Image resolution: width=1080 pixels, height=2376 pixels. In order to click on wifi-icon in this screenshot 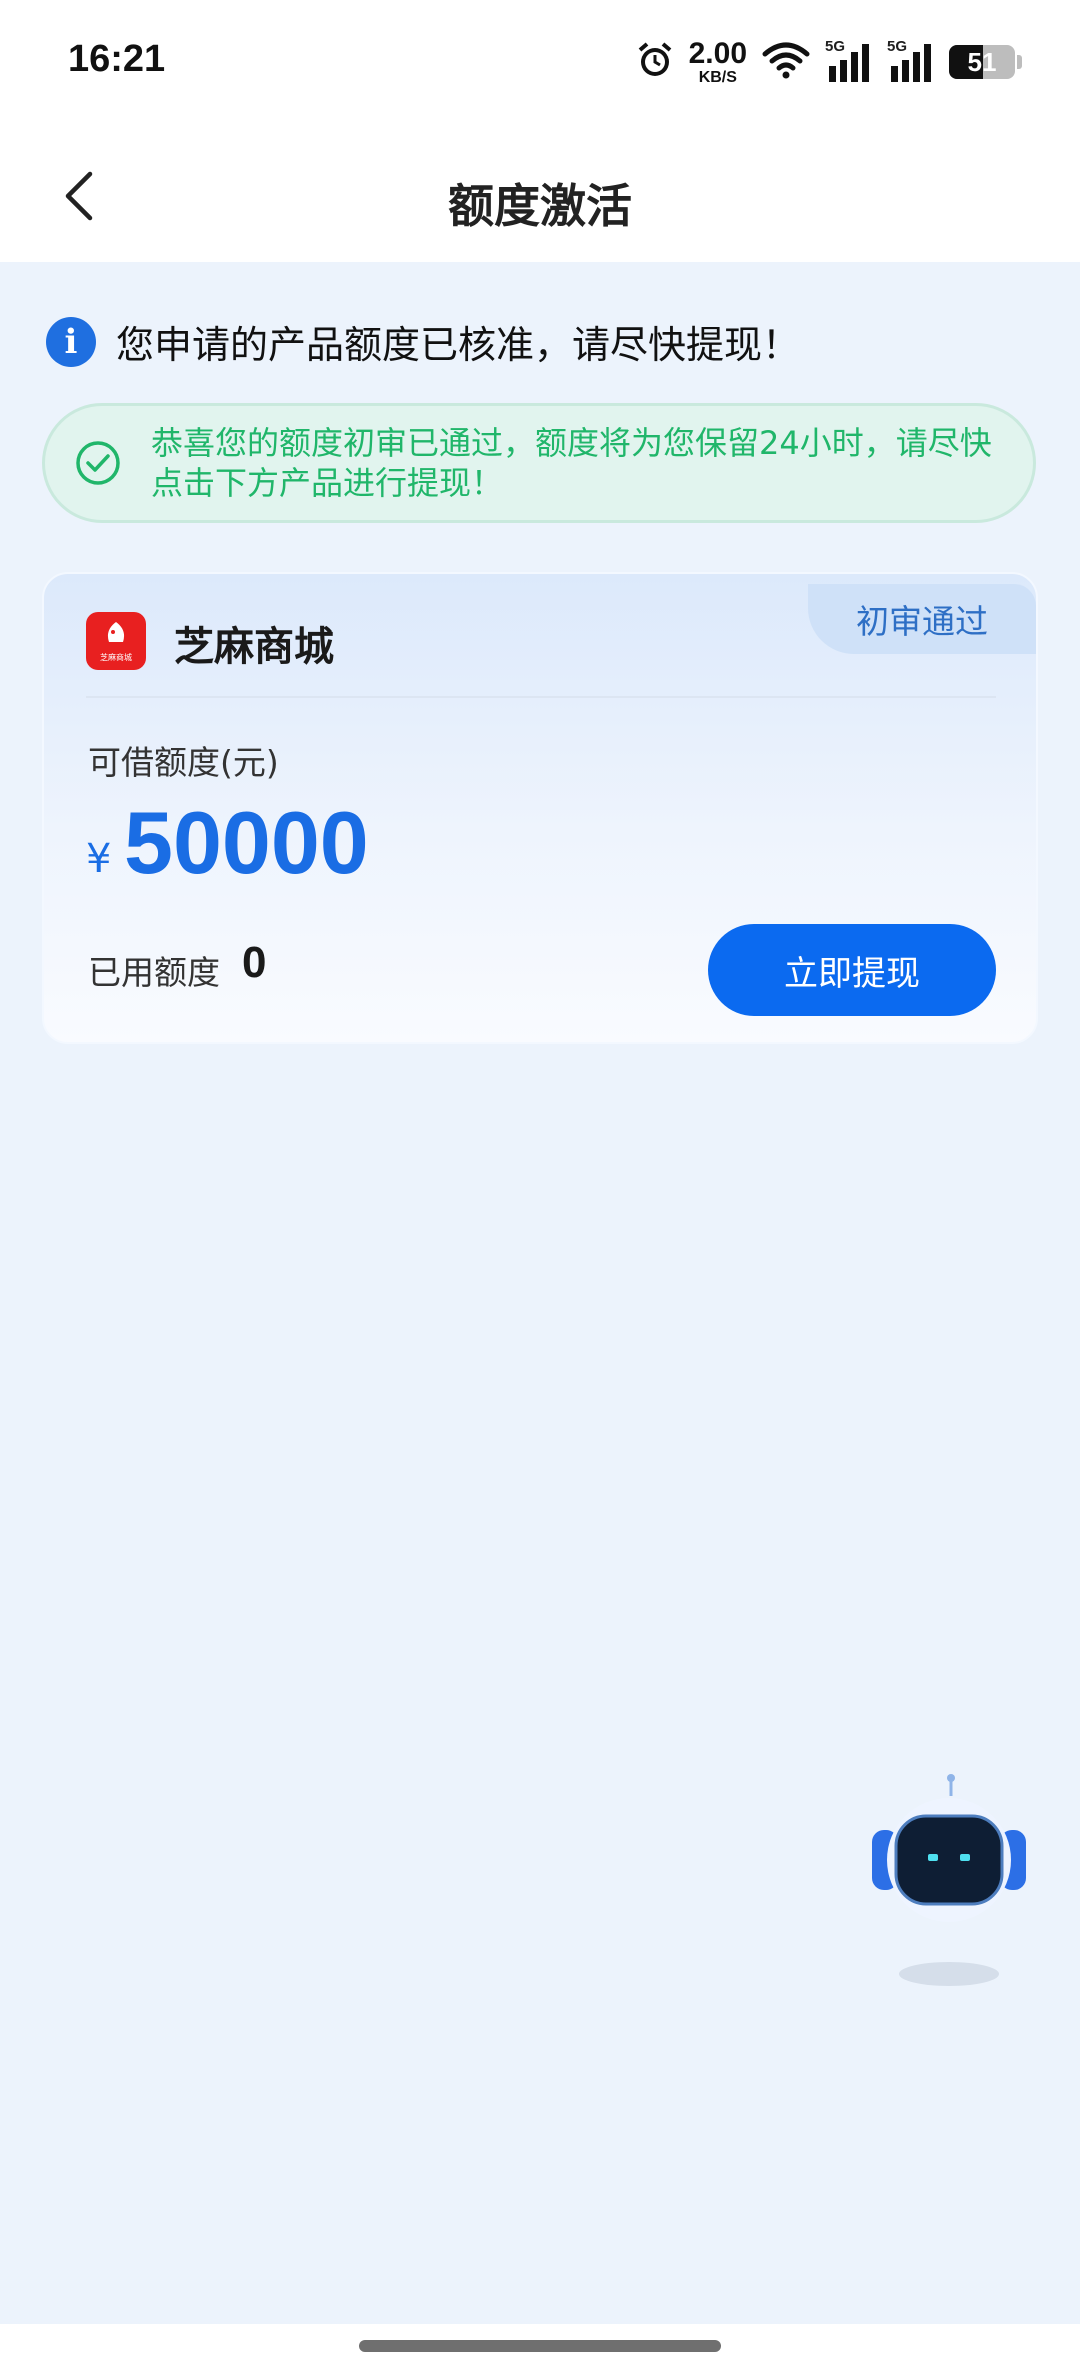, I will do `click(786, 62)`.